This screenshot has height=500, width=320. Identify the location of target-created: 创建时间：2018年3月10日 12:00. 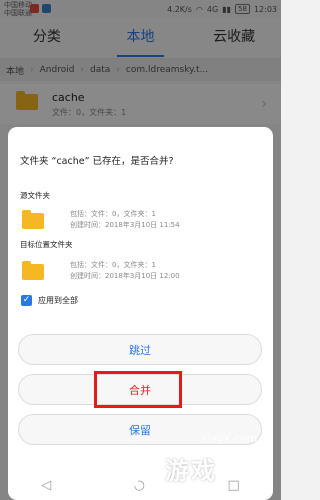
(125, 276).